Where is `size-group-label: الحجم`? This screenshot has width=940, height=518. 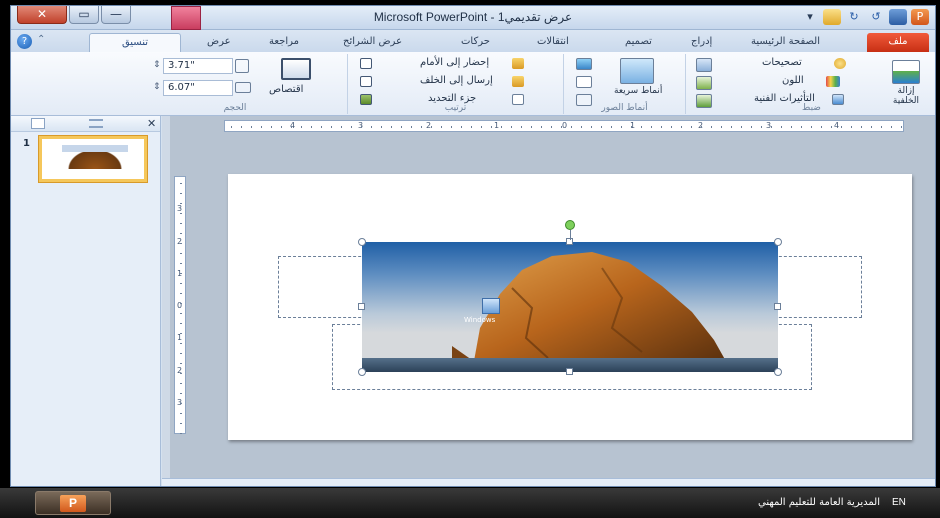
size-group-label: الحجم is located at coordinates (235, 108).